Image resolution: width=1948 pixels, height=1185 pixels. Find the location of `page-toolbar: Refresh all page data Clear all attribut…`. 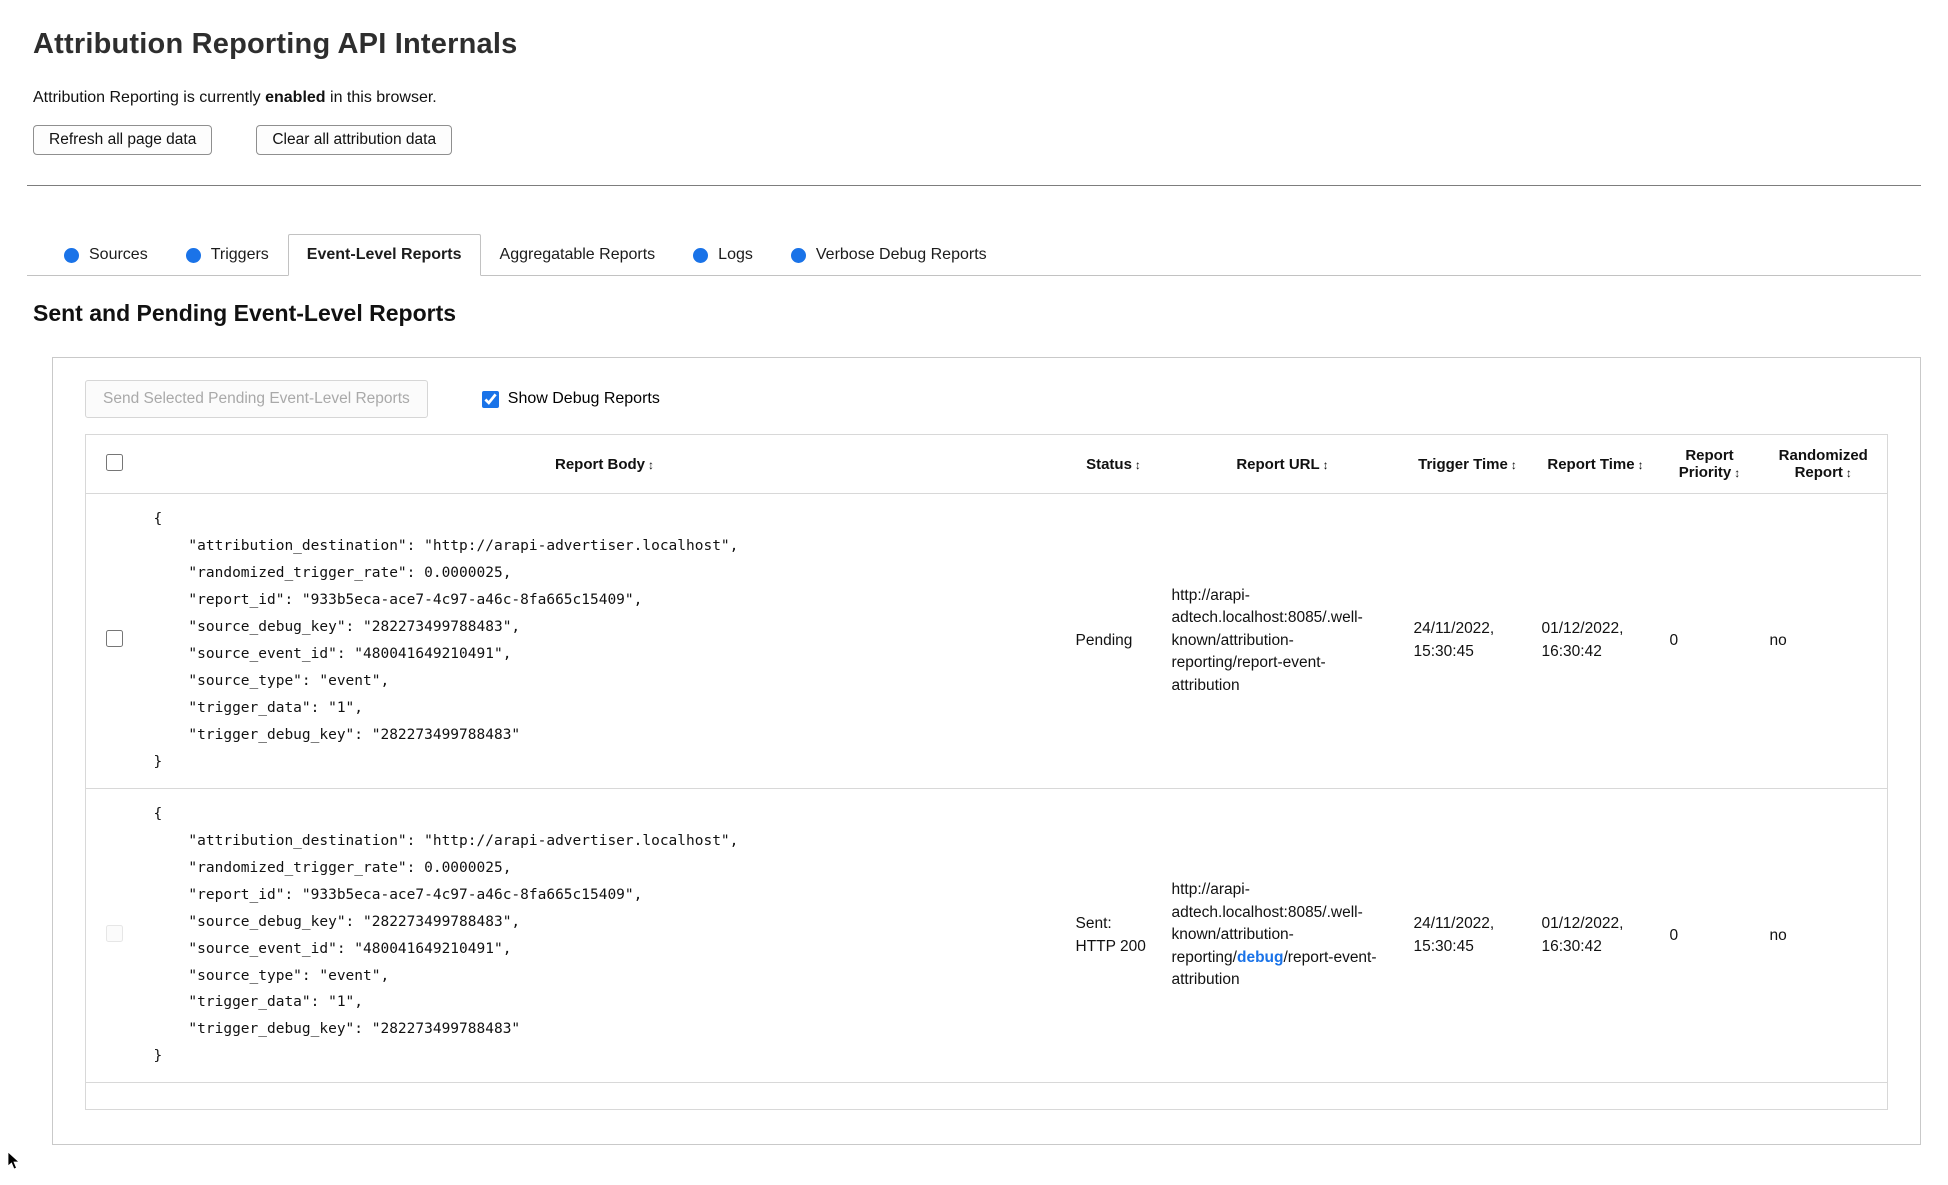

page-toolbar: Refresh all page data Clear all attribut… is located at coordinates (977, 140).